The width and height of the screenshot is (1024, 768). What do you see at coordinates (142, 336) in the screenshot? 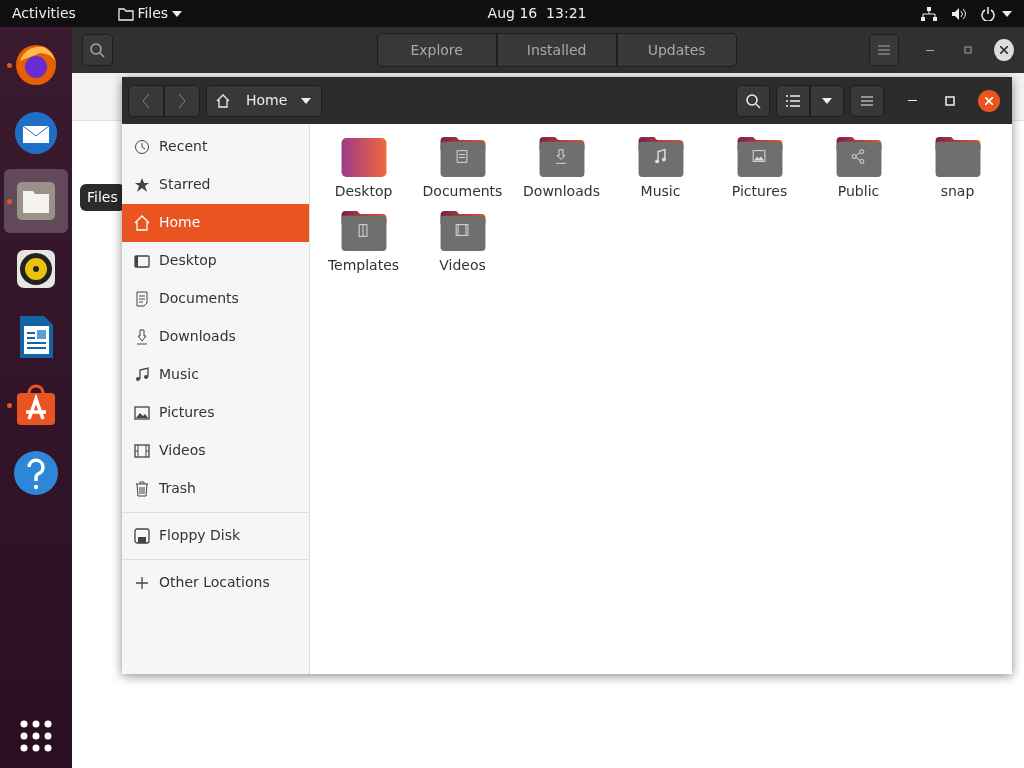
I see `download-icon` at bounding box center [142, 336].